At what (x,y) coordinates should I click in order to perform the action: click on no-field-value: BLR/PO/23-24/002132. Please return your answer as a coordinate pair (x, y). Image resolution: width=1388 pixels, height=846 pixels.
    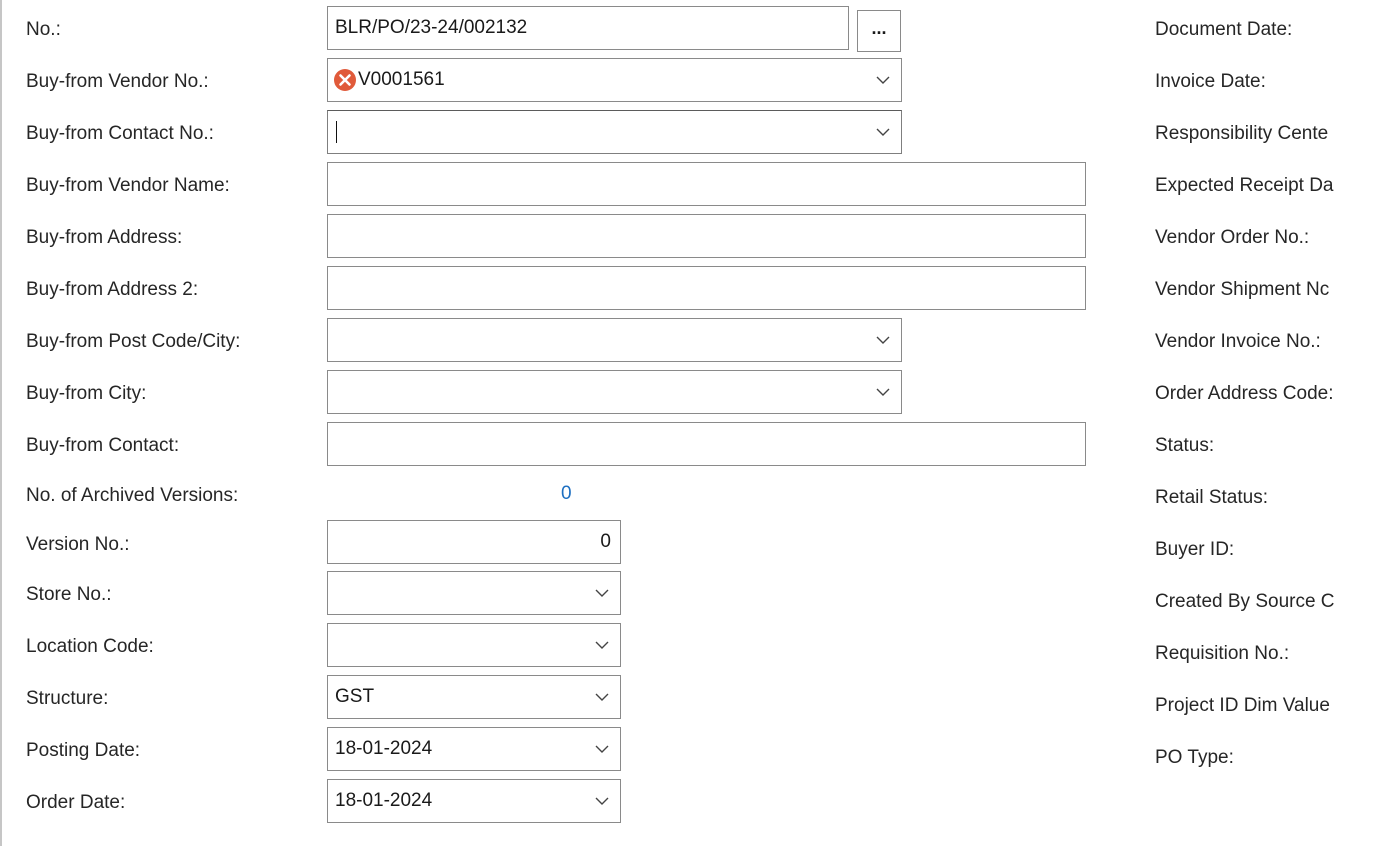
    Looking at the image, I should click on (431, 27).